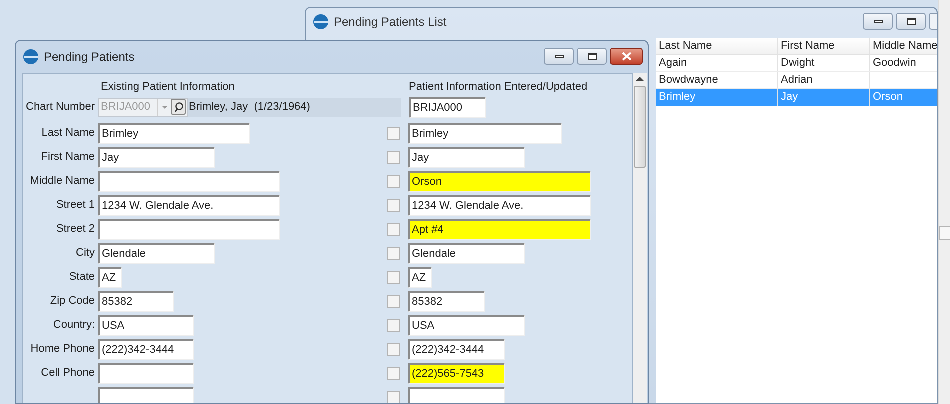  What do you see at coordinates (498, 87) in the screenshot?
I see `section-heading: Patient Information Entered/Updated` at bounding box center [498, 87].